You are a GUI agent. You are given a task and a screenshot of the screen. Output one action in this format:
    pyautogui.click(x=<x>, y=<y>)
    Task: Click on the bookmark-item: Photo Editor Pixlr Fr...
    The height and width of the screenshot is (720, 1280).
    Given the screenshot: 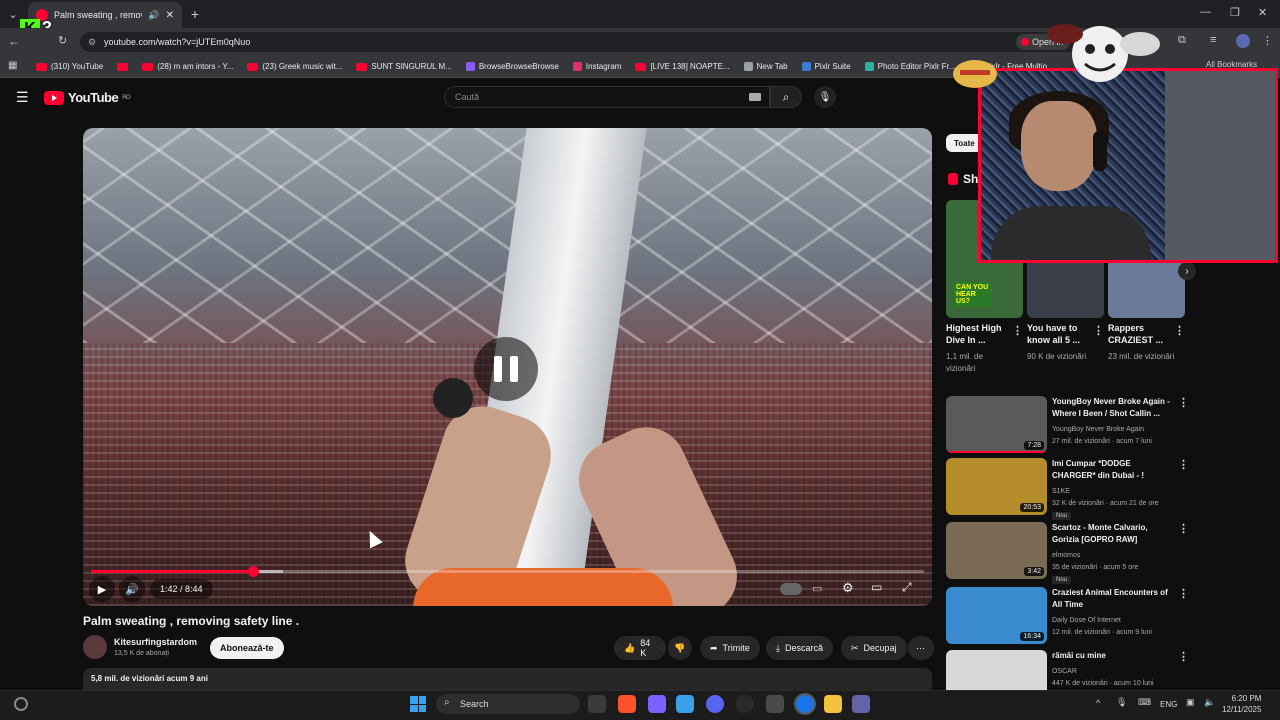 What is the action you would take?
    pyautogui.click(x=909, y=66)
    